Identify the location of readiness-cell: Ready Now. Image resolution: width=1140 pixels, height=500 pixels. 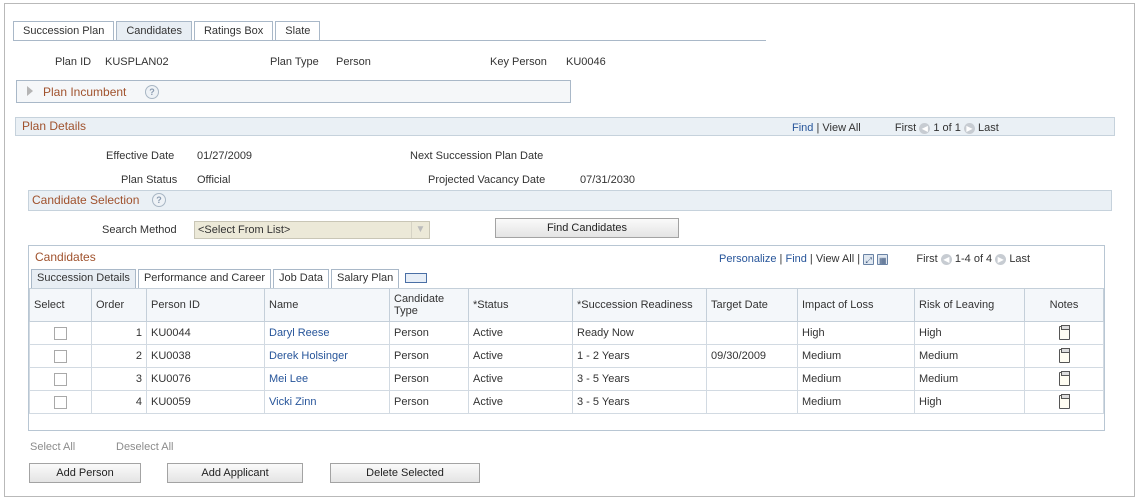
(639, 333).